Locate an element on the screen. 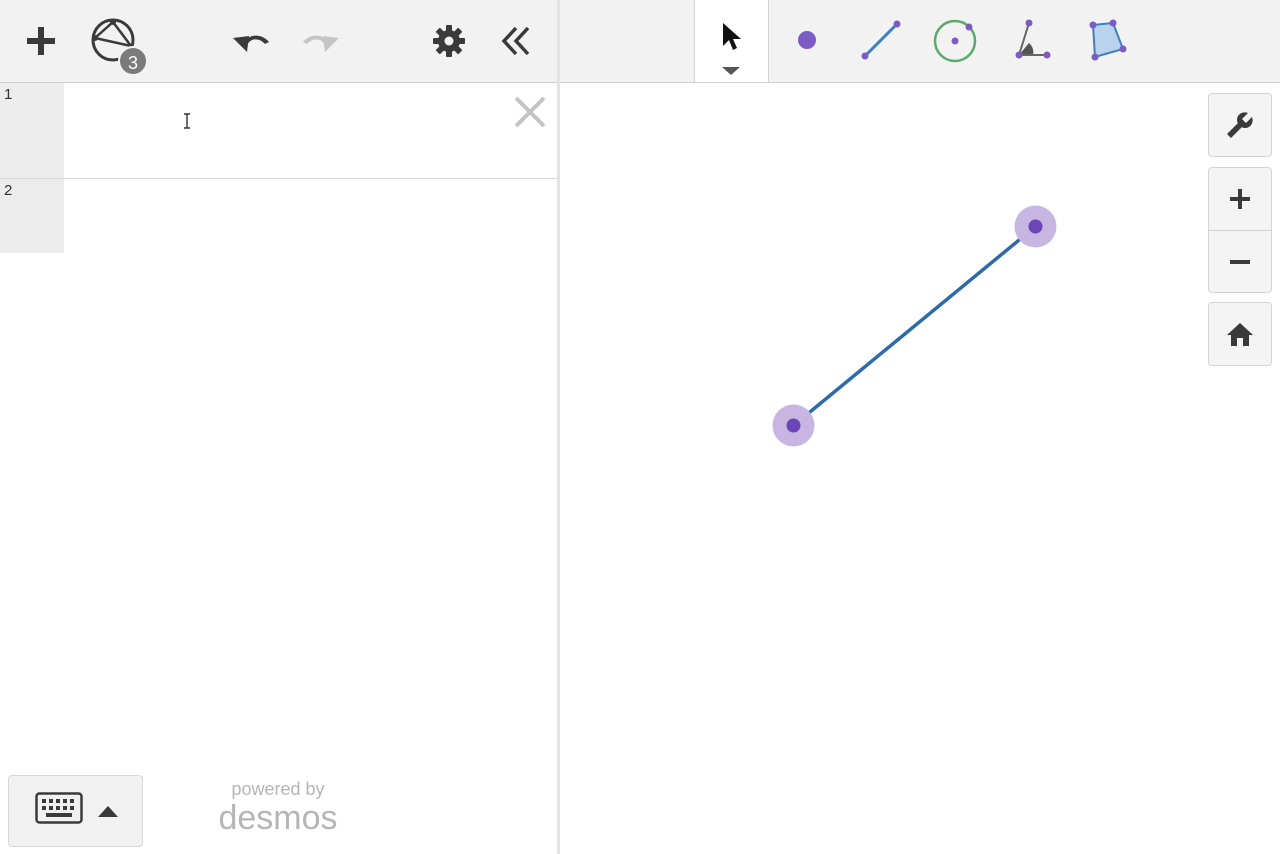  zoom-controls is located at coordinates (1240, 230).